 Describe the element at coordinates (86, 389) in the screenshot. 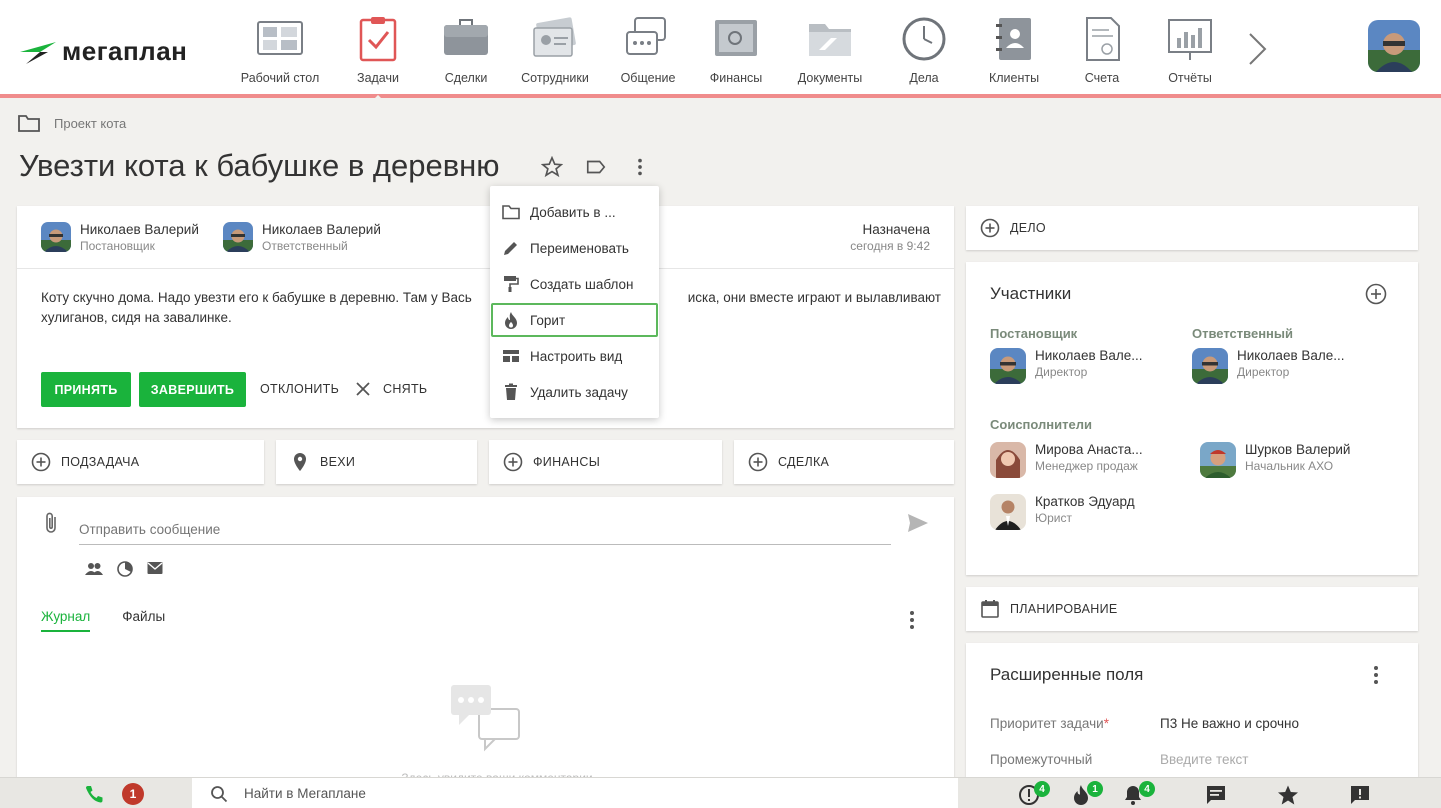

I see `accept-button: ПРИНЯТЬ` at that location.